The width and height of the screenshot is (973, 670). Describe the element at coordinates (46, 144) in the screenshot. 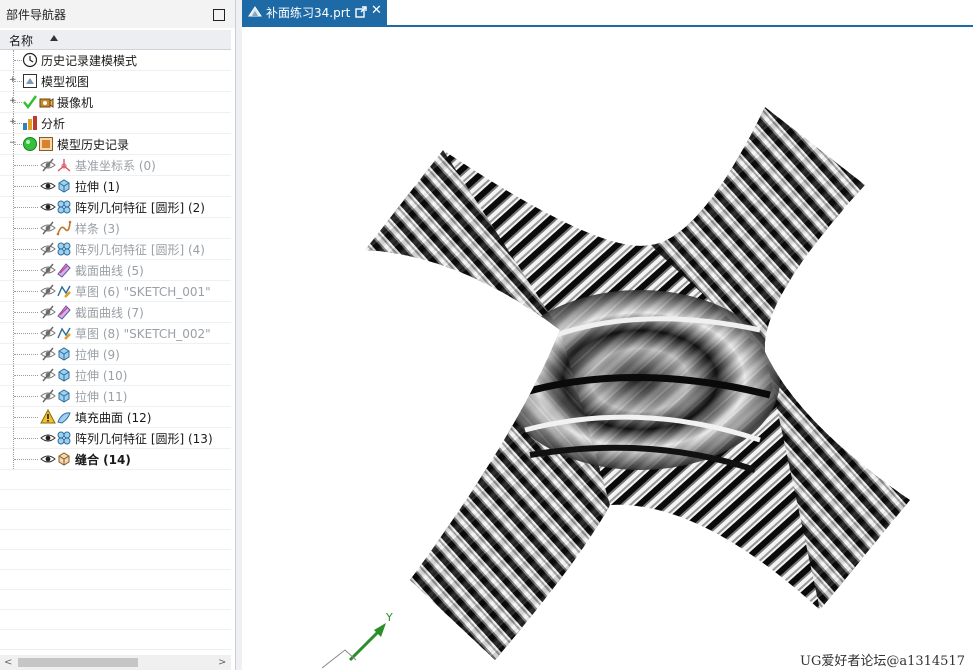

I see `model-history-icon` at that location.